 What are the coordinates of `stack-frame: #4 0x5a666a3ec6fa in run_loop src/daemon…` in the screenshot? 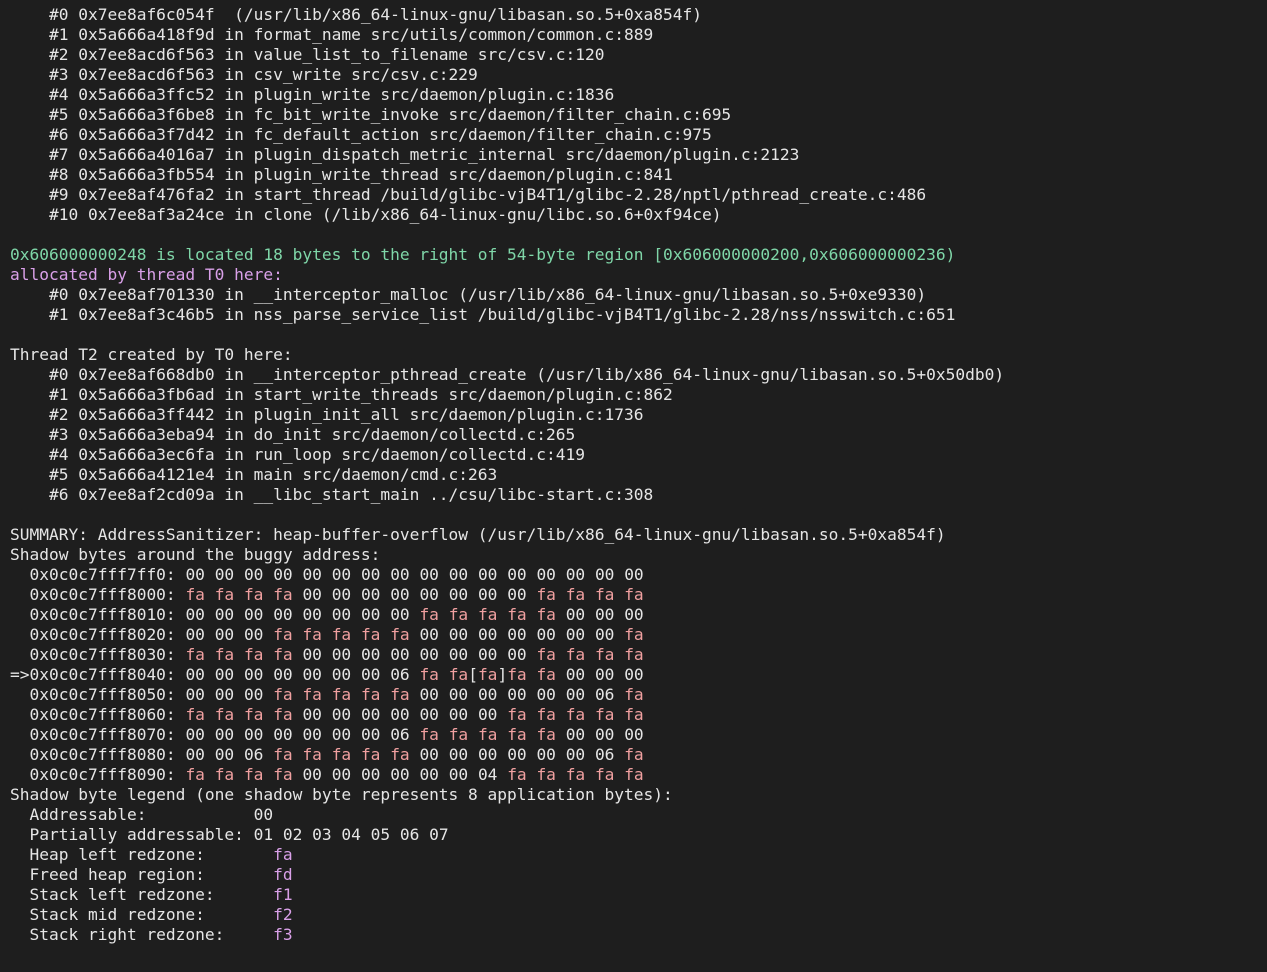 It's located at (297, 454).